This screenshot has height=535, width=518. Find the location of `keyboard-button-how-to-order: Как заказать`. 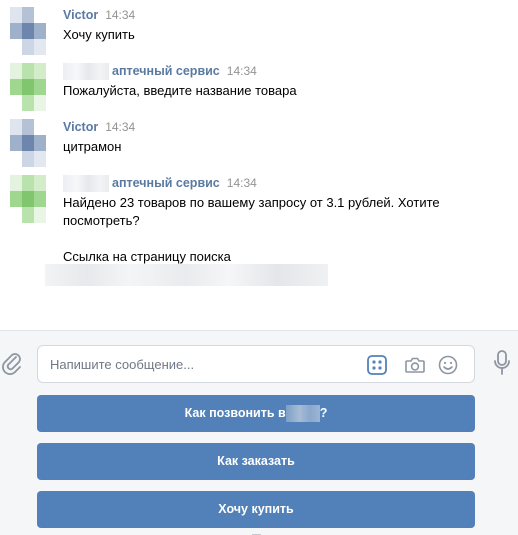

keyboard-button-how-to-order: Как заказать is located at coordinates (256, 461).